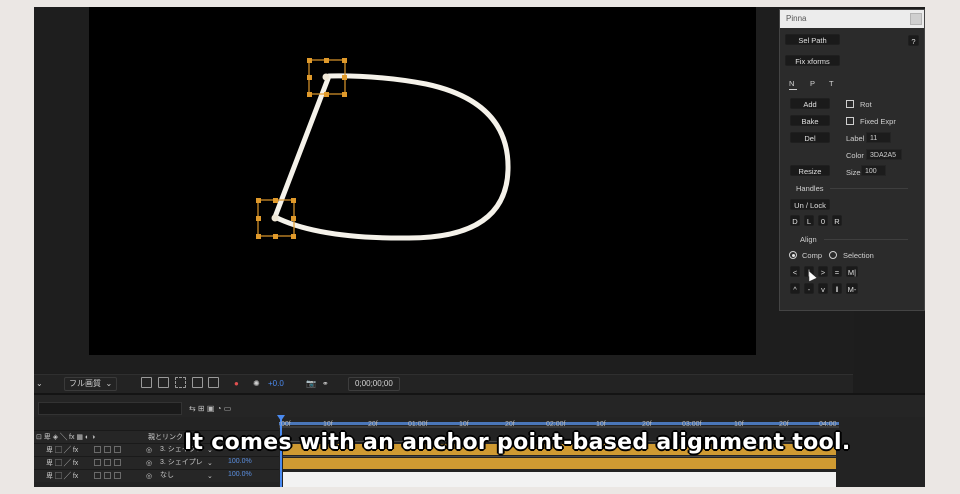 The height and width of the screenshot is (494, 960). Describe the element at coordinates (85, 383) in the screenshot. I see `resolution-value: フル画質` at that location.